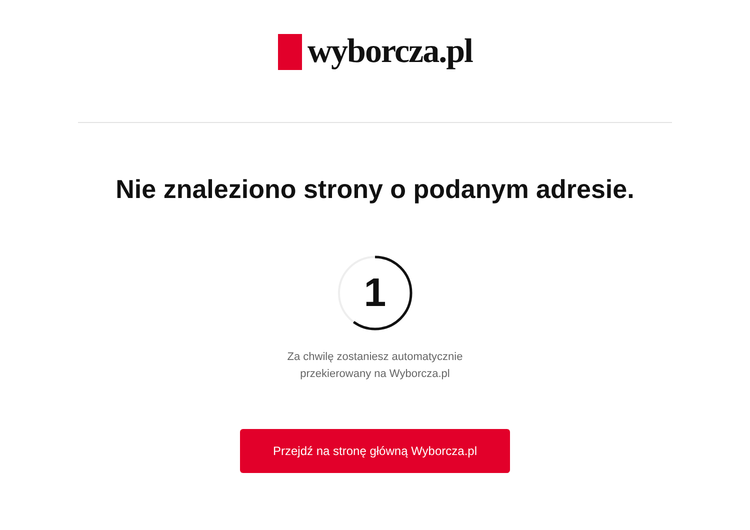 The image size is (750, 530). I want to click on logo-block-icon, so click(290, 52).